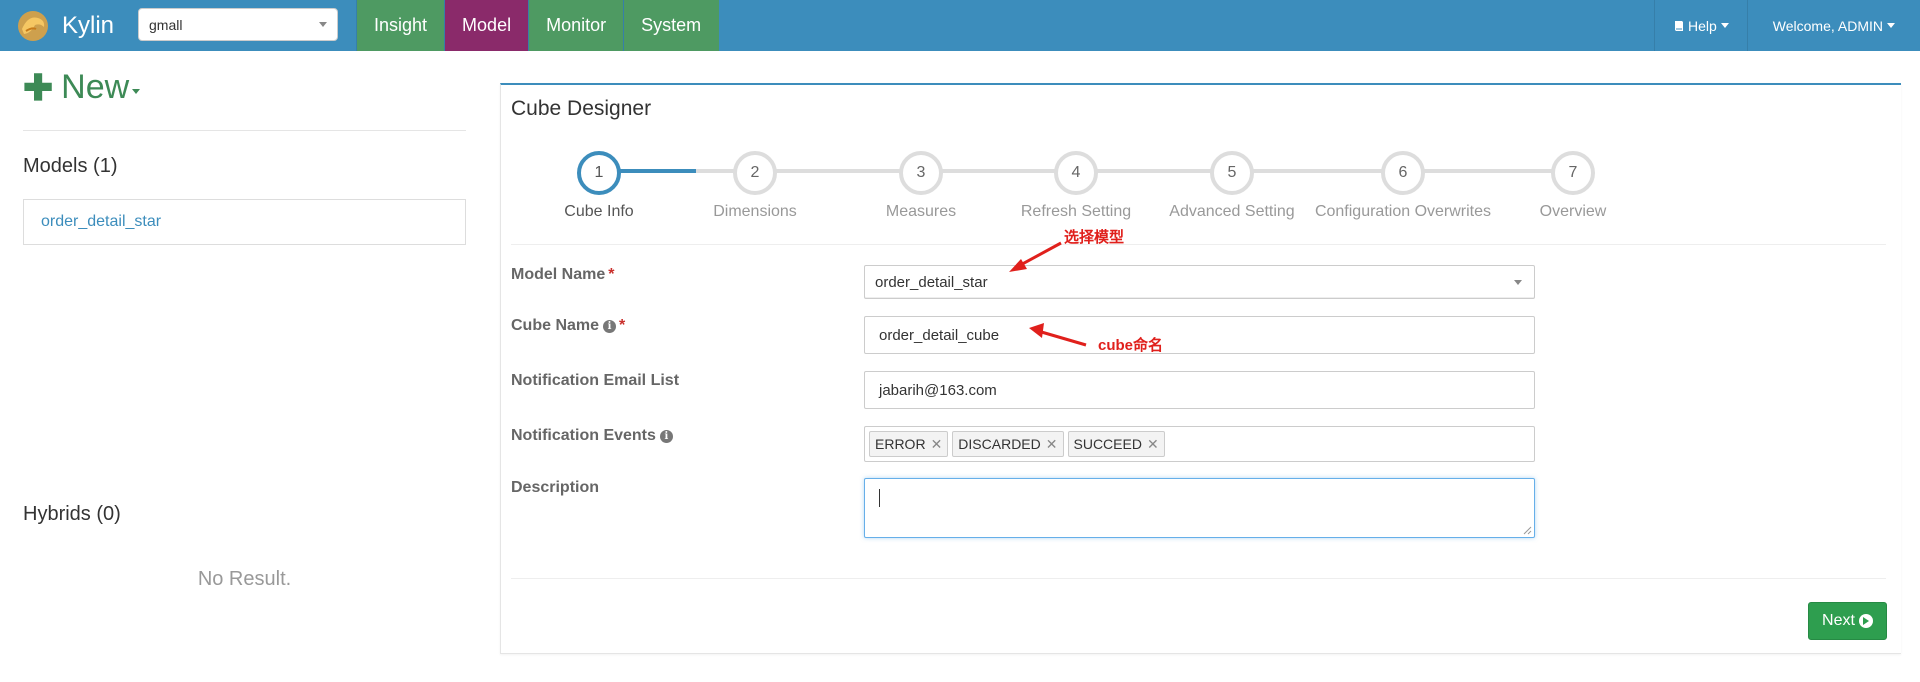 This screenshot has width=1920, height=682. What do you see at coordinates (1199, 444) in the screenshot?
I see `events-tag-input: ERROR ✕ DISCARDED ✕ SUCCEED ✕` at bounding box center [1199, 444].